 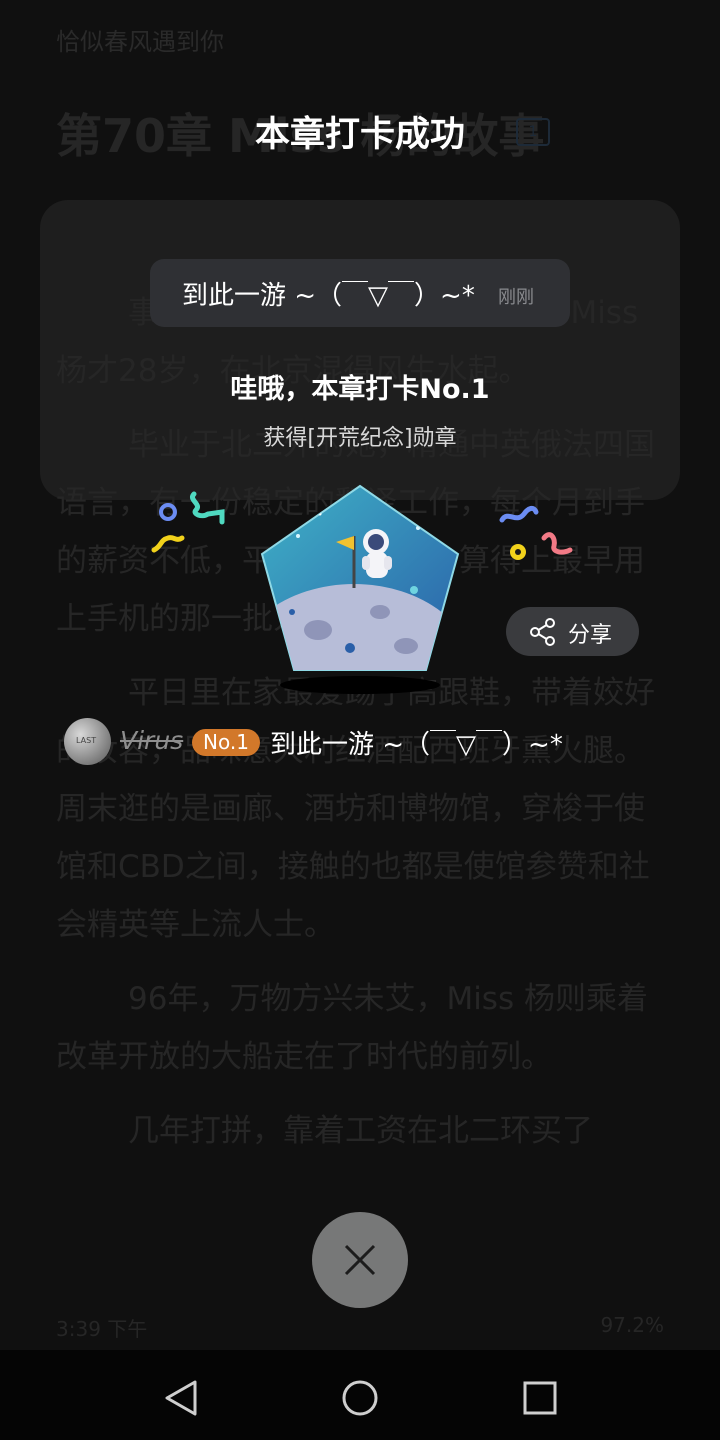 What do you see at coordinates (360, 685) in the screenshot?
I see `medal-shadow` at bounding box center [360, 685].